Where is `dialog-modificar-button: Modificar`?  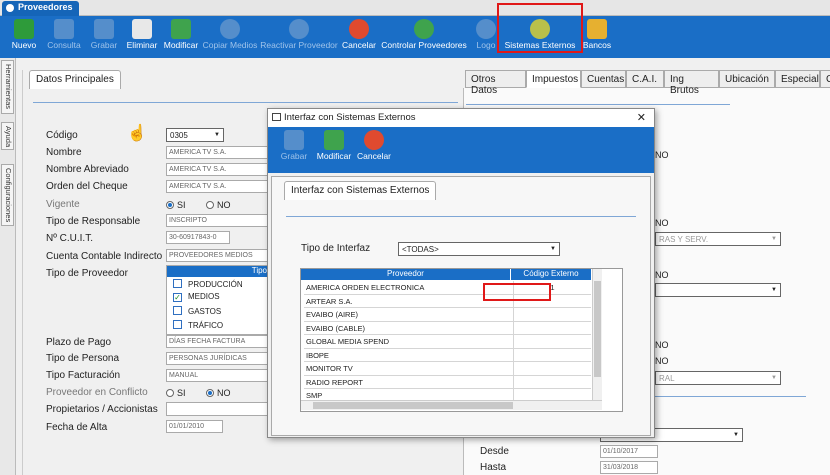 dialog-modificar-button: Modificar is located at coordinates (334, 148).